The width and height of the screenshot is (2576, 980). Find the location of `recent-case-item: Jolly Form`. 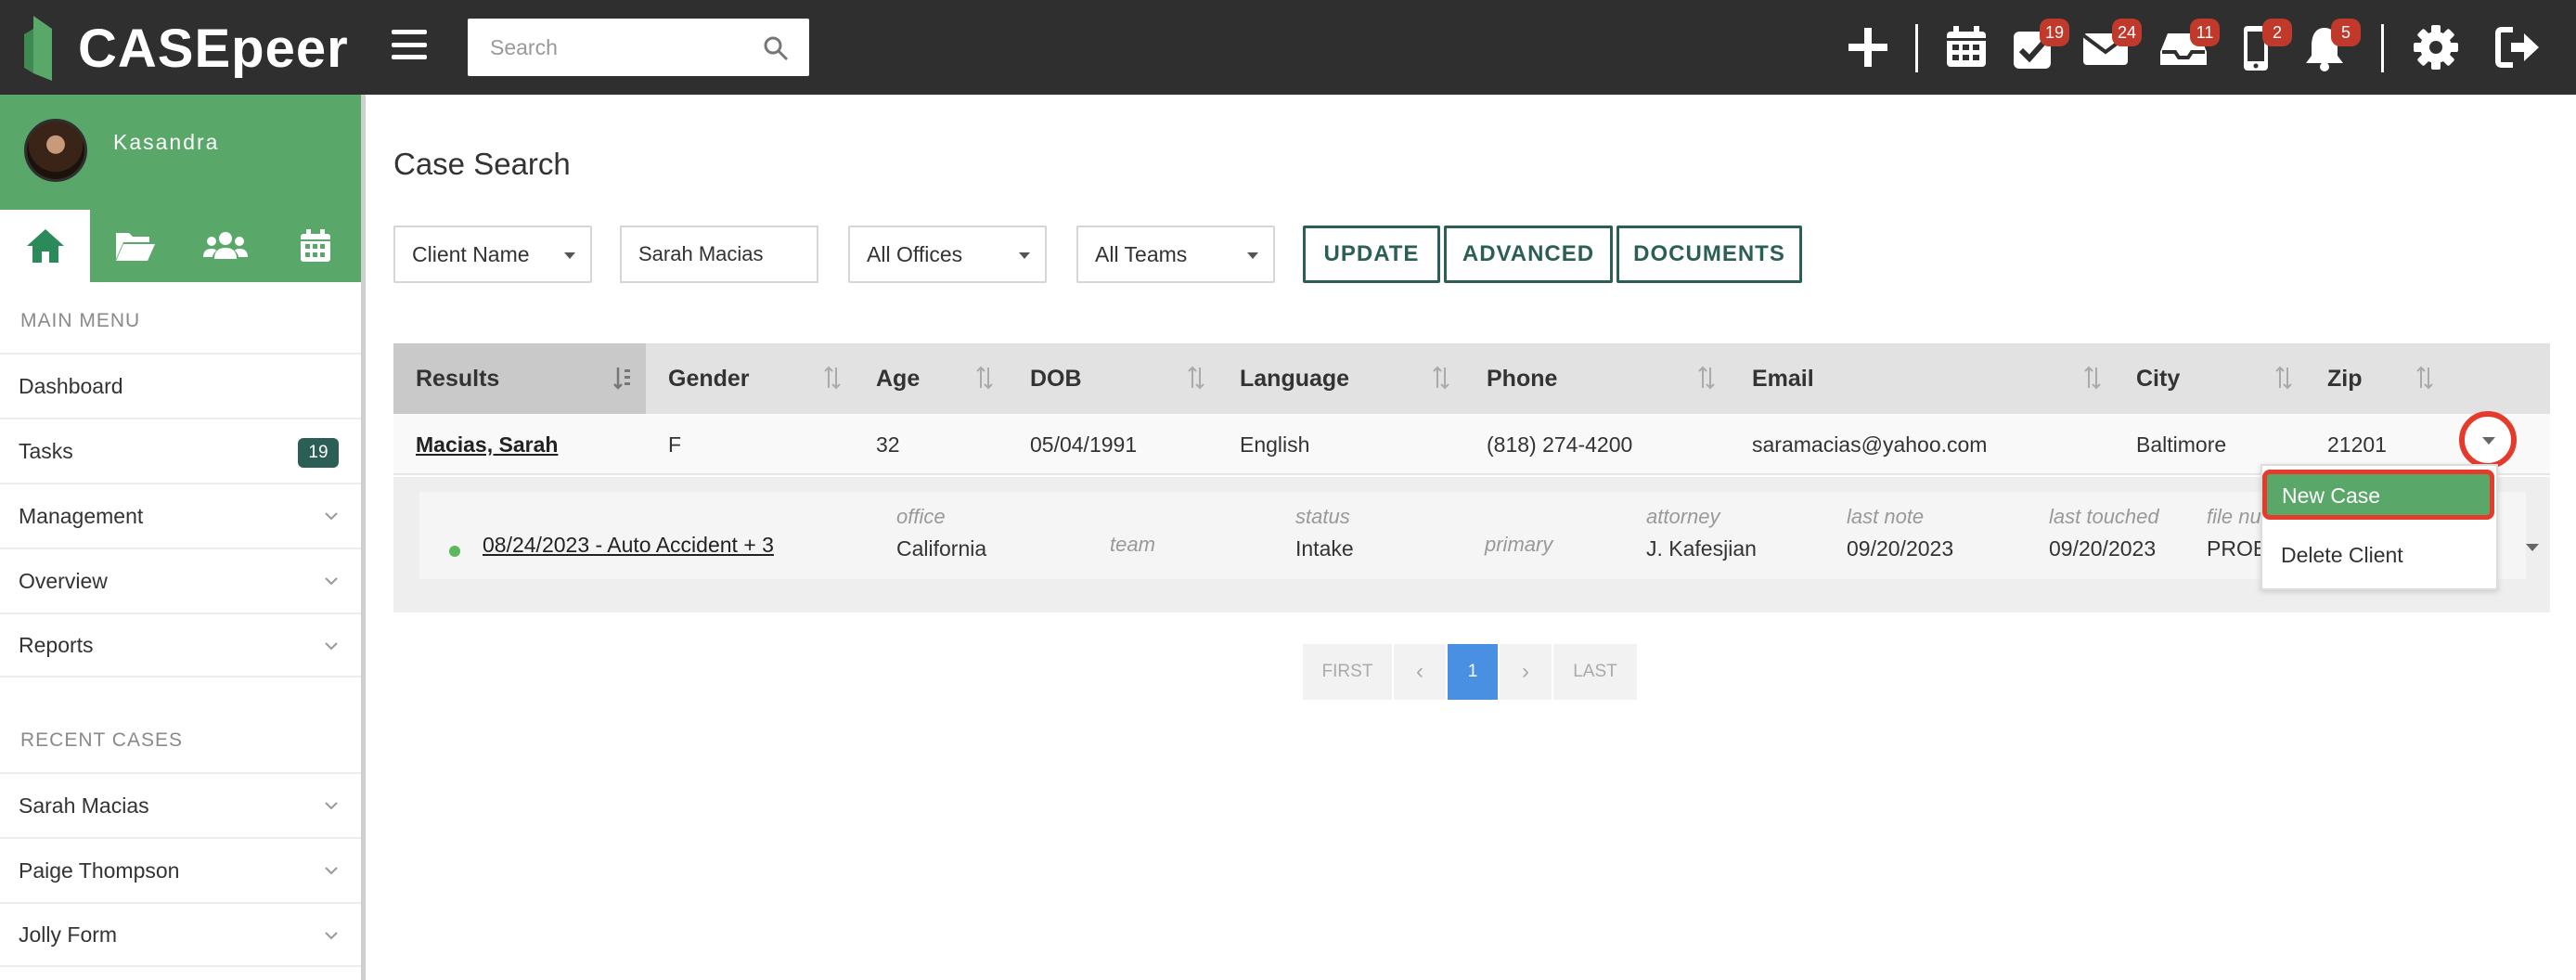

recent-case-item: Jolly Form is located at coordinates (180, 934).